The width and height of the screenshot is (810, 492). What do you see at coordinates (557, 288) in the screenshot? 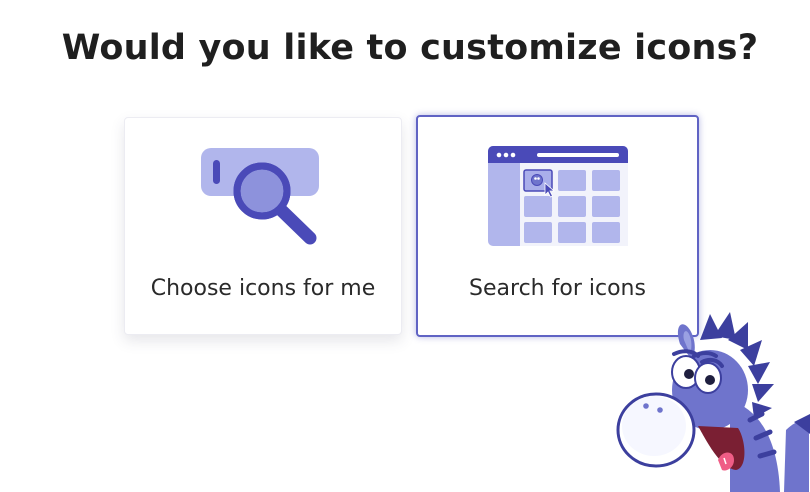
I see `search-for-icons-label: Search for icons` at bounding box center [557, 288].